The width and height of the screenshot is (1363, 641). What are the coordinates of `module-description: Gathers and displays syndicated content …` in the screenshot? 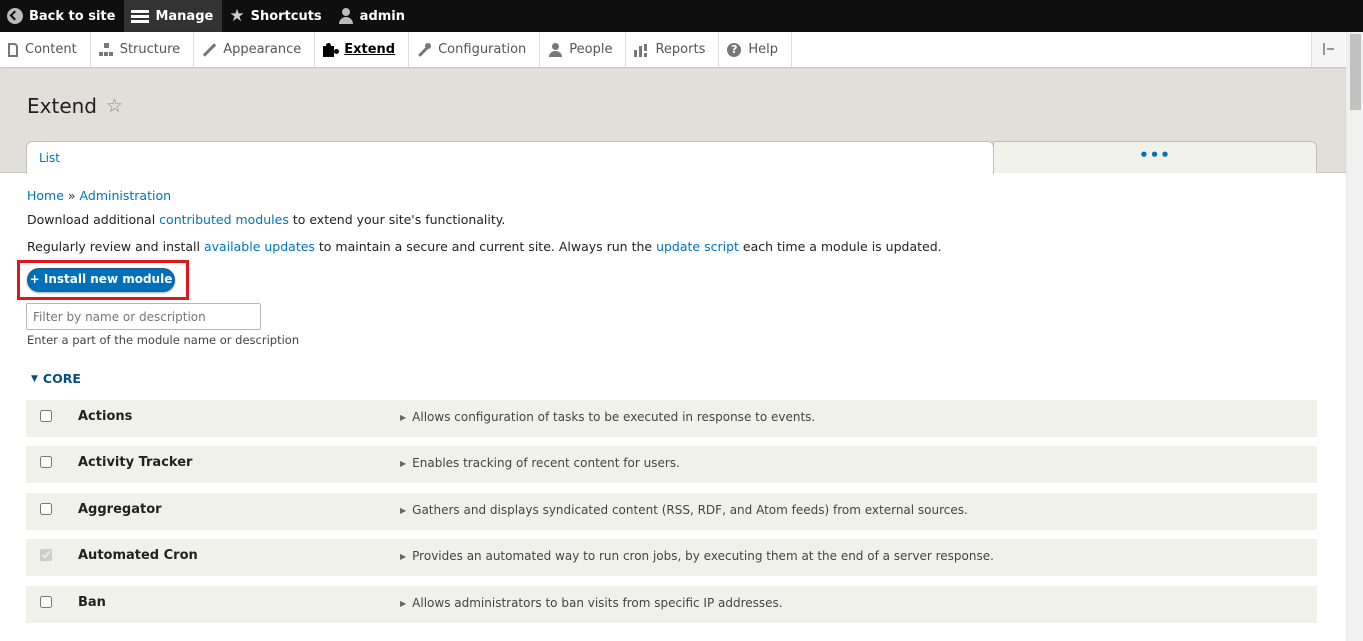 It's located at (690, 510).